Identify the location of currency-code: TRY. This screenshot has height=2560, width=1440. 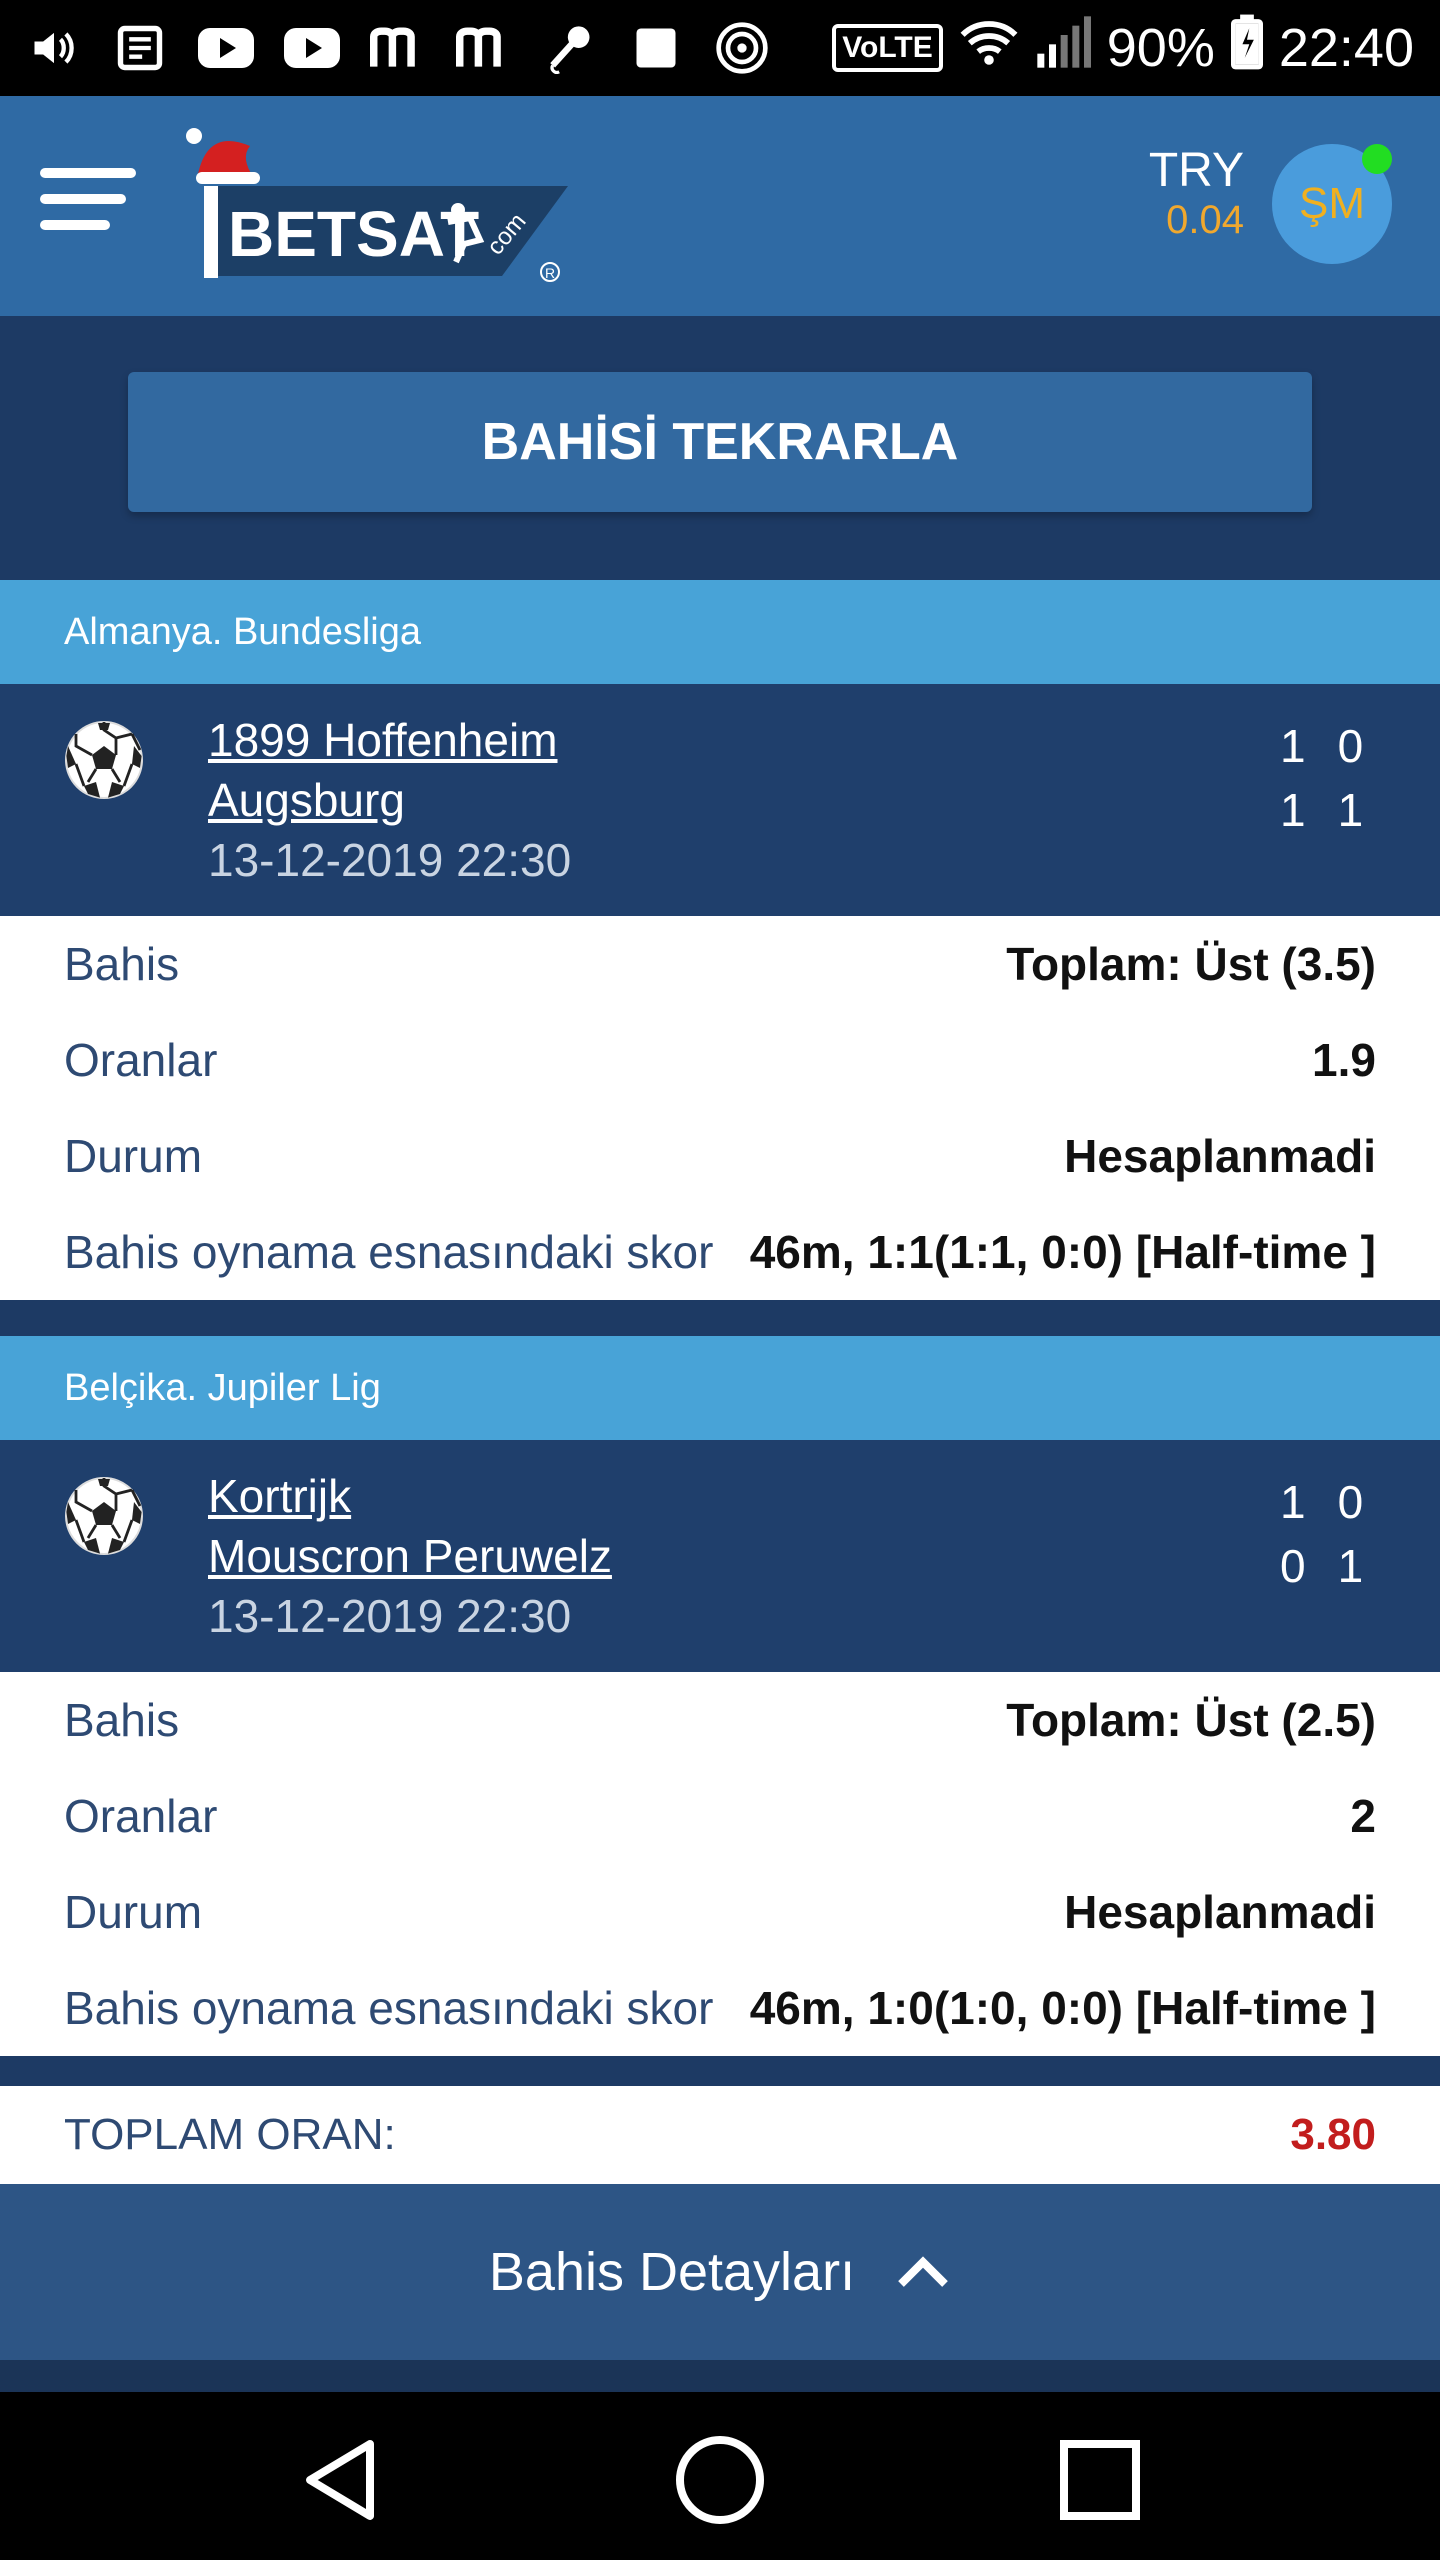
(1196, 170).